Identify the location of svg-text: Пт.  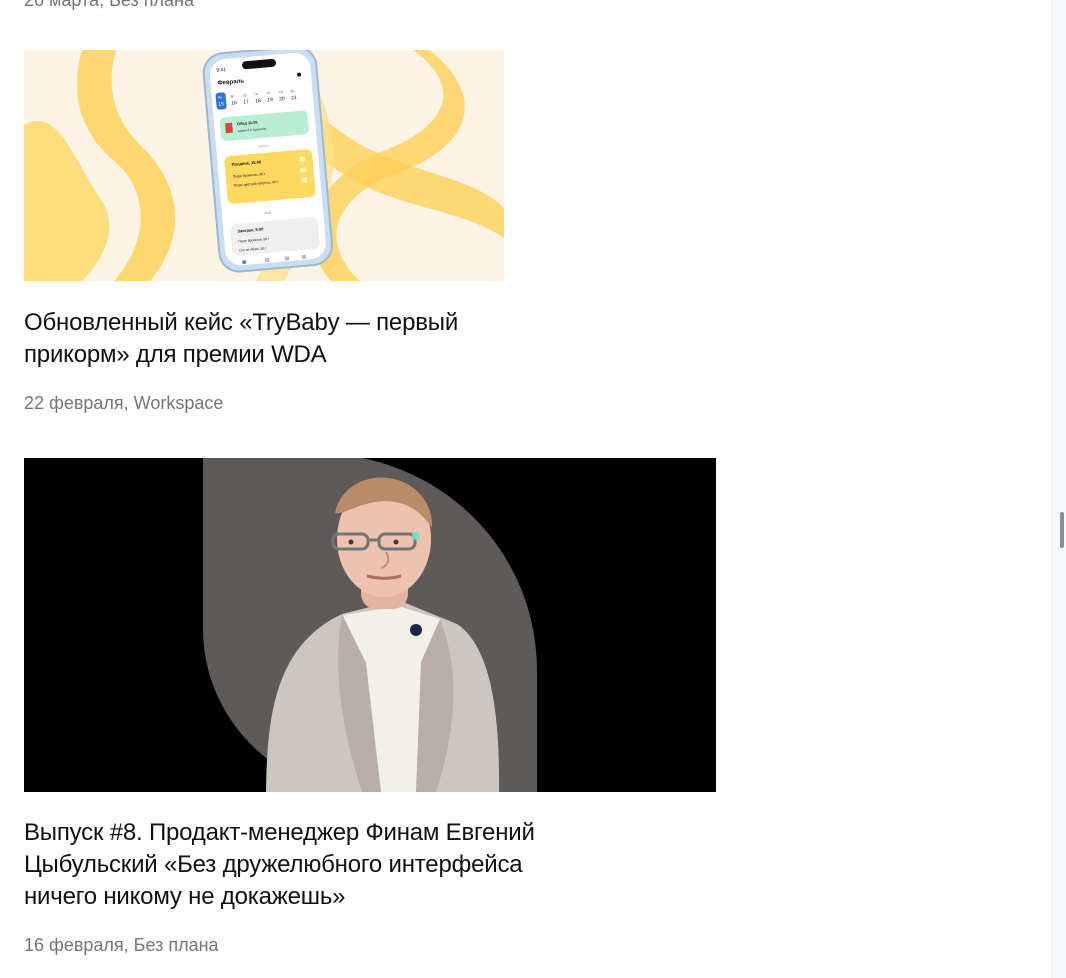
(268, 93).